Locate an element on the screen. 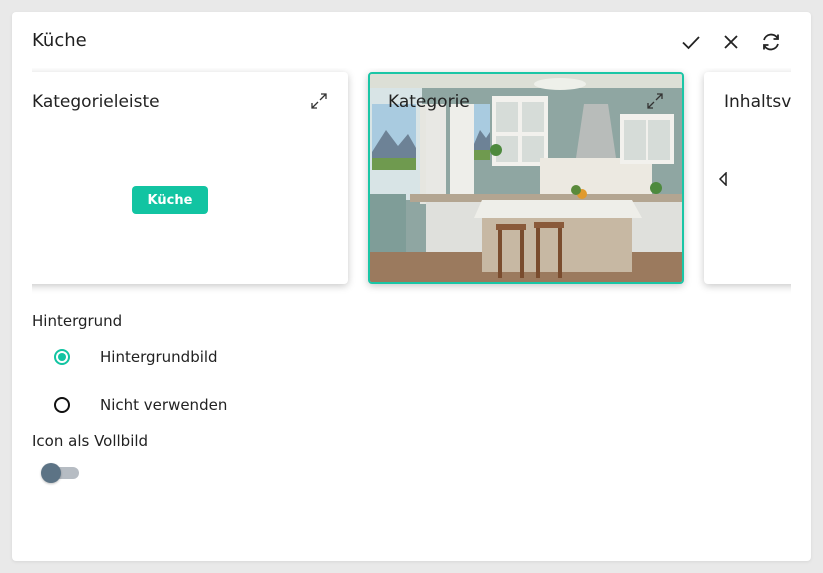 Image resolution: width=823 pixels, height=573 pixels. arrow-left-icon is located at coordinates (722, 179).